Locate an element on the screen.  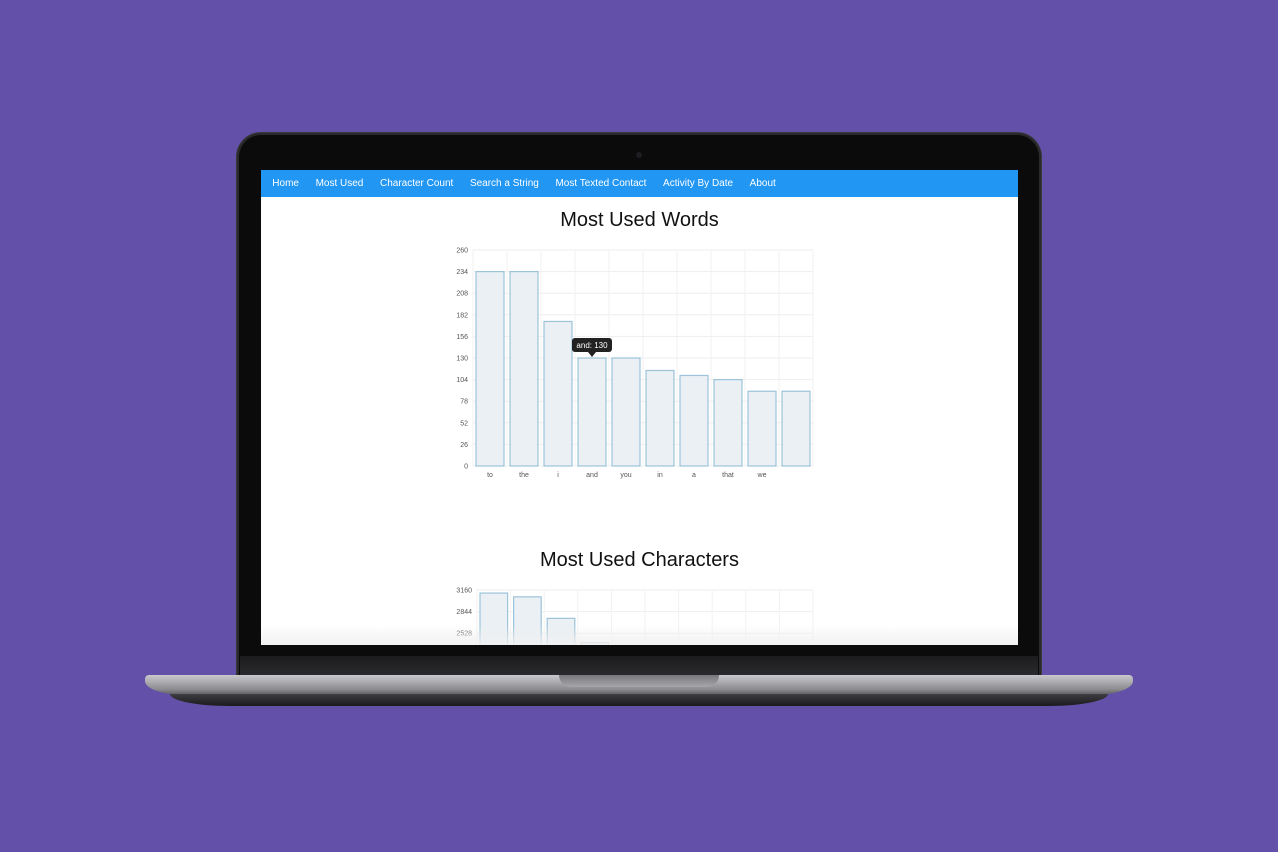
y-tick-label: 234 is located at coordinates (462, 272).